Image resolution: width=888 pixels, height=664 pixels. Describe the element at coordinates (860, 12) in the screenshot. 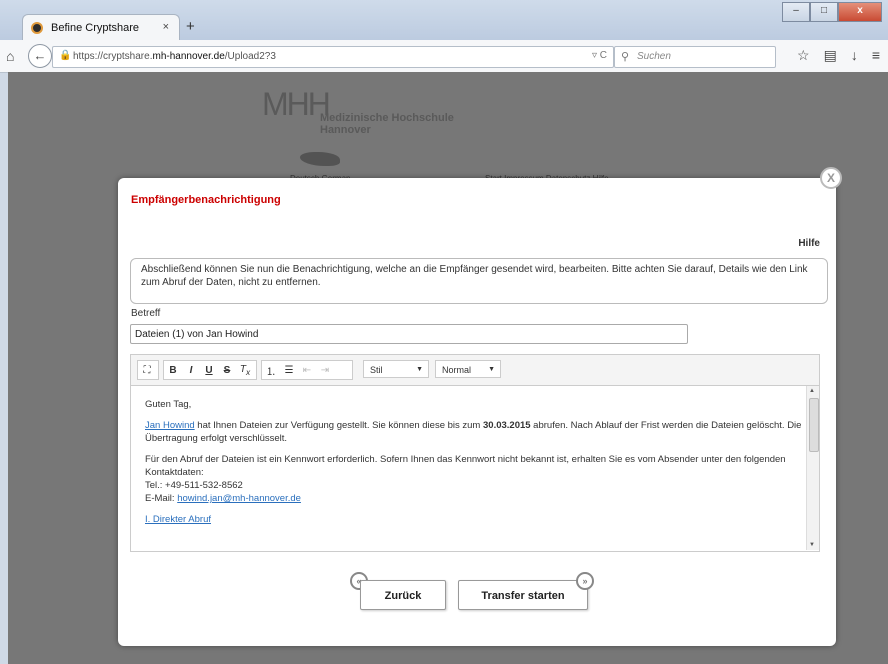

I see `close-window-button: x` at that location.